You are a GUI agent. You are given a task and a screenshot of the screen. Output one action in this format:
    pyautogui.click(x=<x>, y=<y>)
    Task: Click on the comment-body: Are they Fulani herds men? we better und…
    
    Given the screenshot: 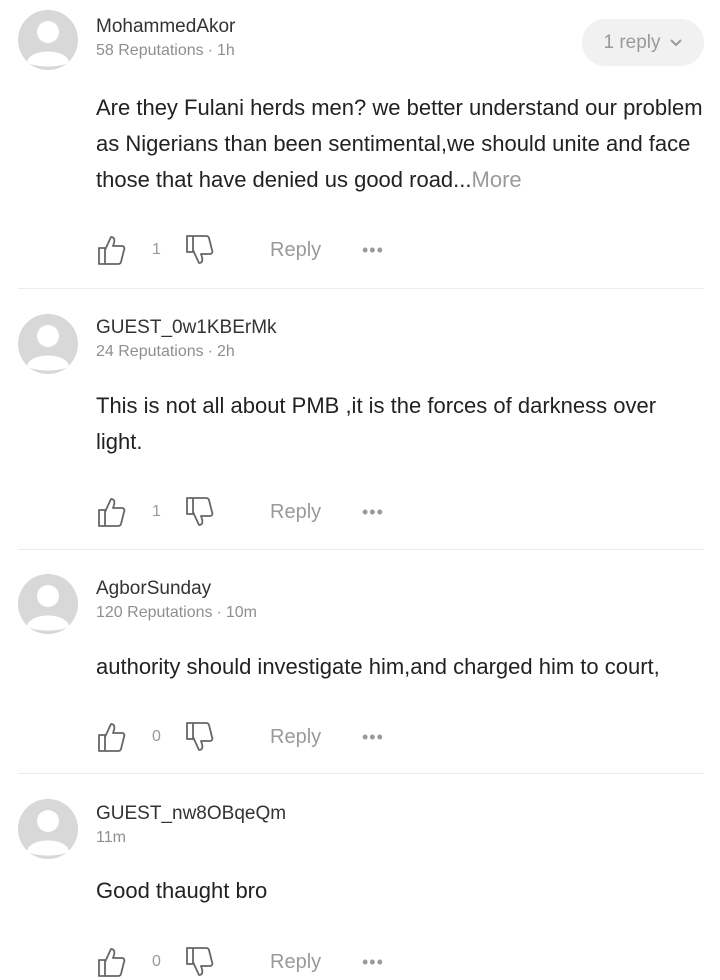 What is the action you would take?
    pyautogui.click(x=402, y=144)
    